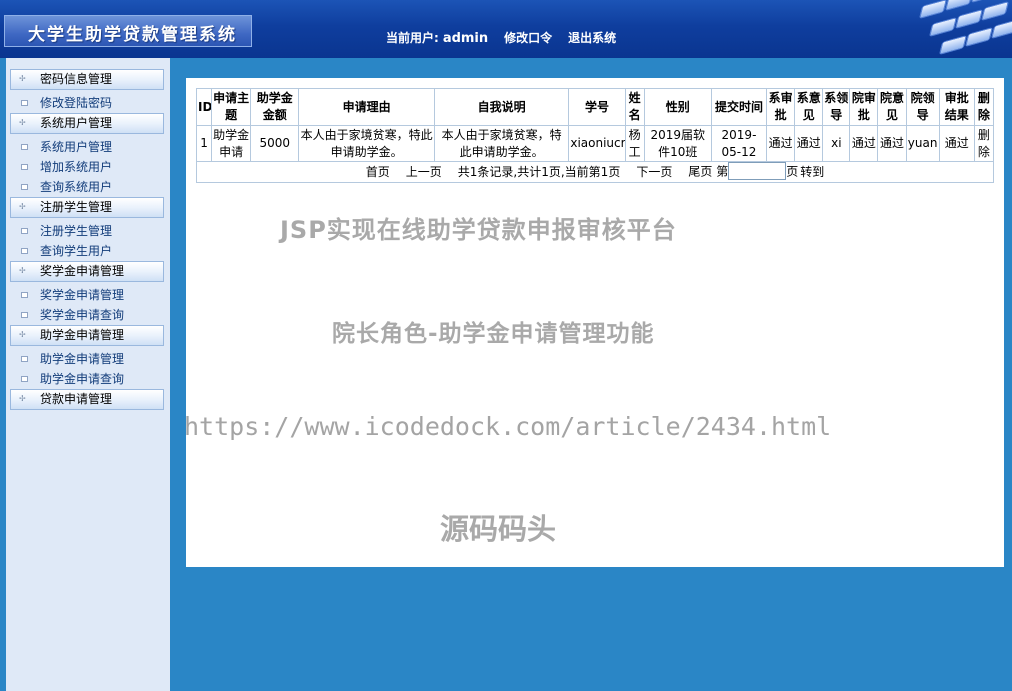 Image resolution: width=1012 pixels, height=691 pixels. Describe the element at coordinates (366, 107) in the screenshot. I see `column-header: 申请理由` at that location.